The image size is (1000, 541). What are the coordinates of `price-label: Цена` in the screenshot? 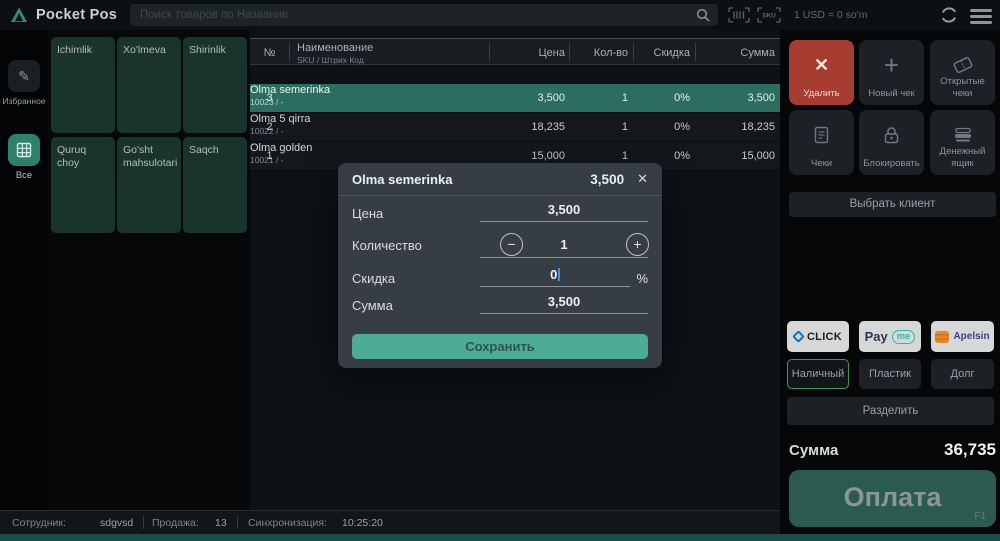 It's located at (368, 213).